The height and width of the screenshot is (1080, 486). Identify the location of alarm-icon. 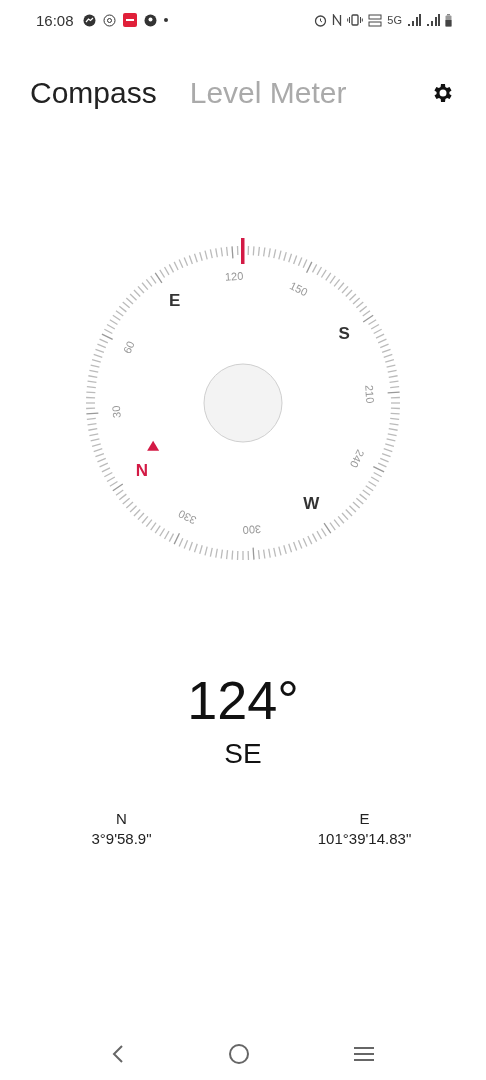
(321, 20).